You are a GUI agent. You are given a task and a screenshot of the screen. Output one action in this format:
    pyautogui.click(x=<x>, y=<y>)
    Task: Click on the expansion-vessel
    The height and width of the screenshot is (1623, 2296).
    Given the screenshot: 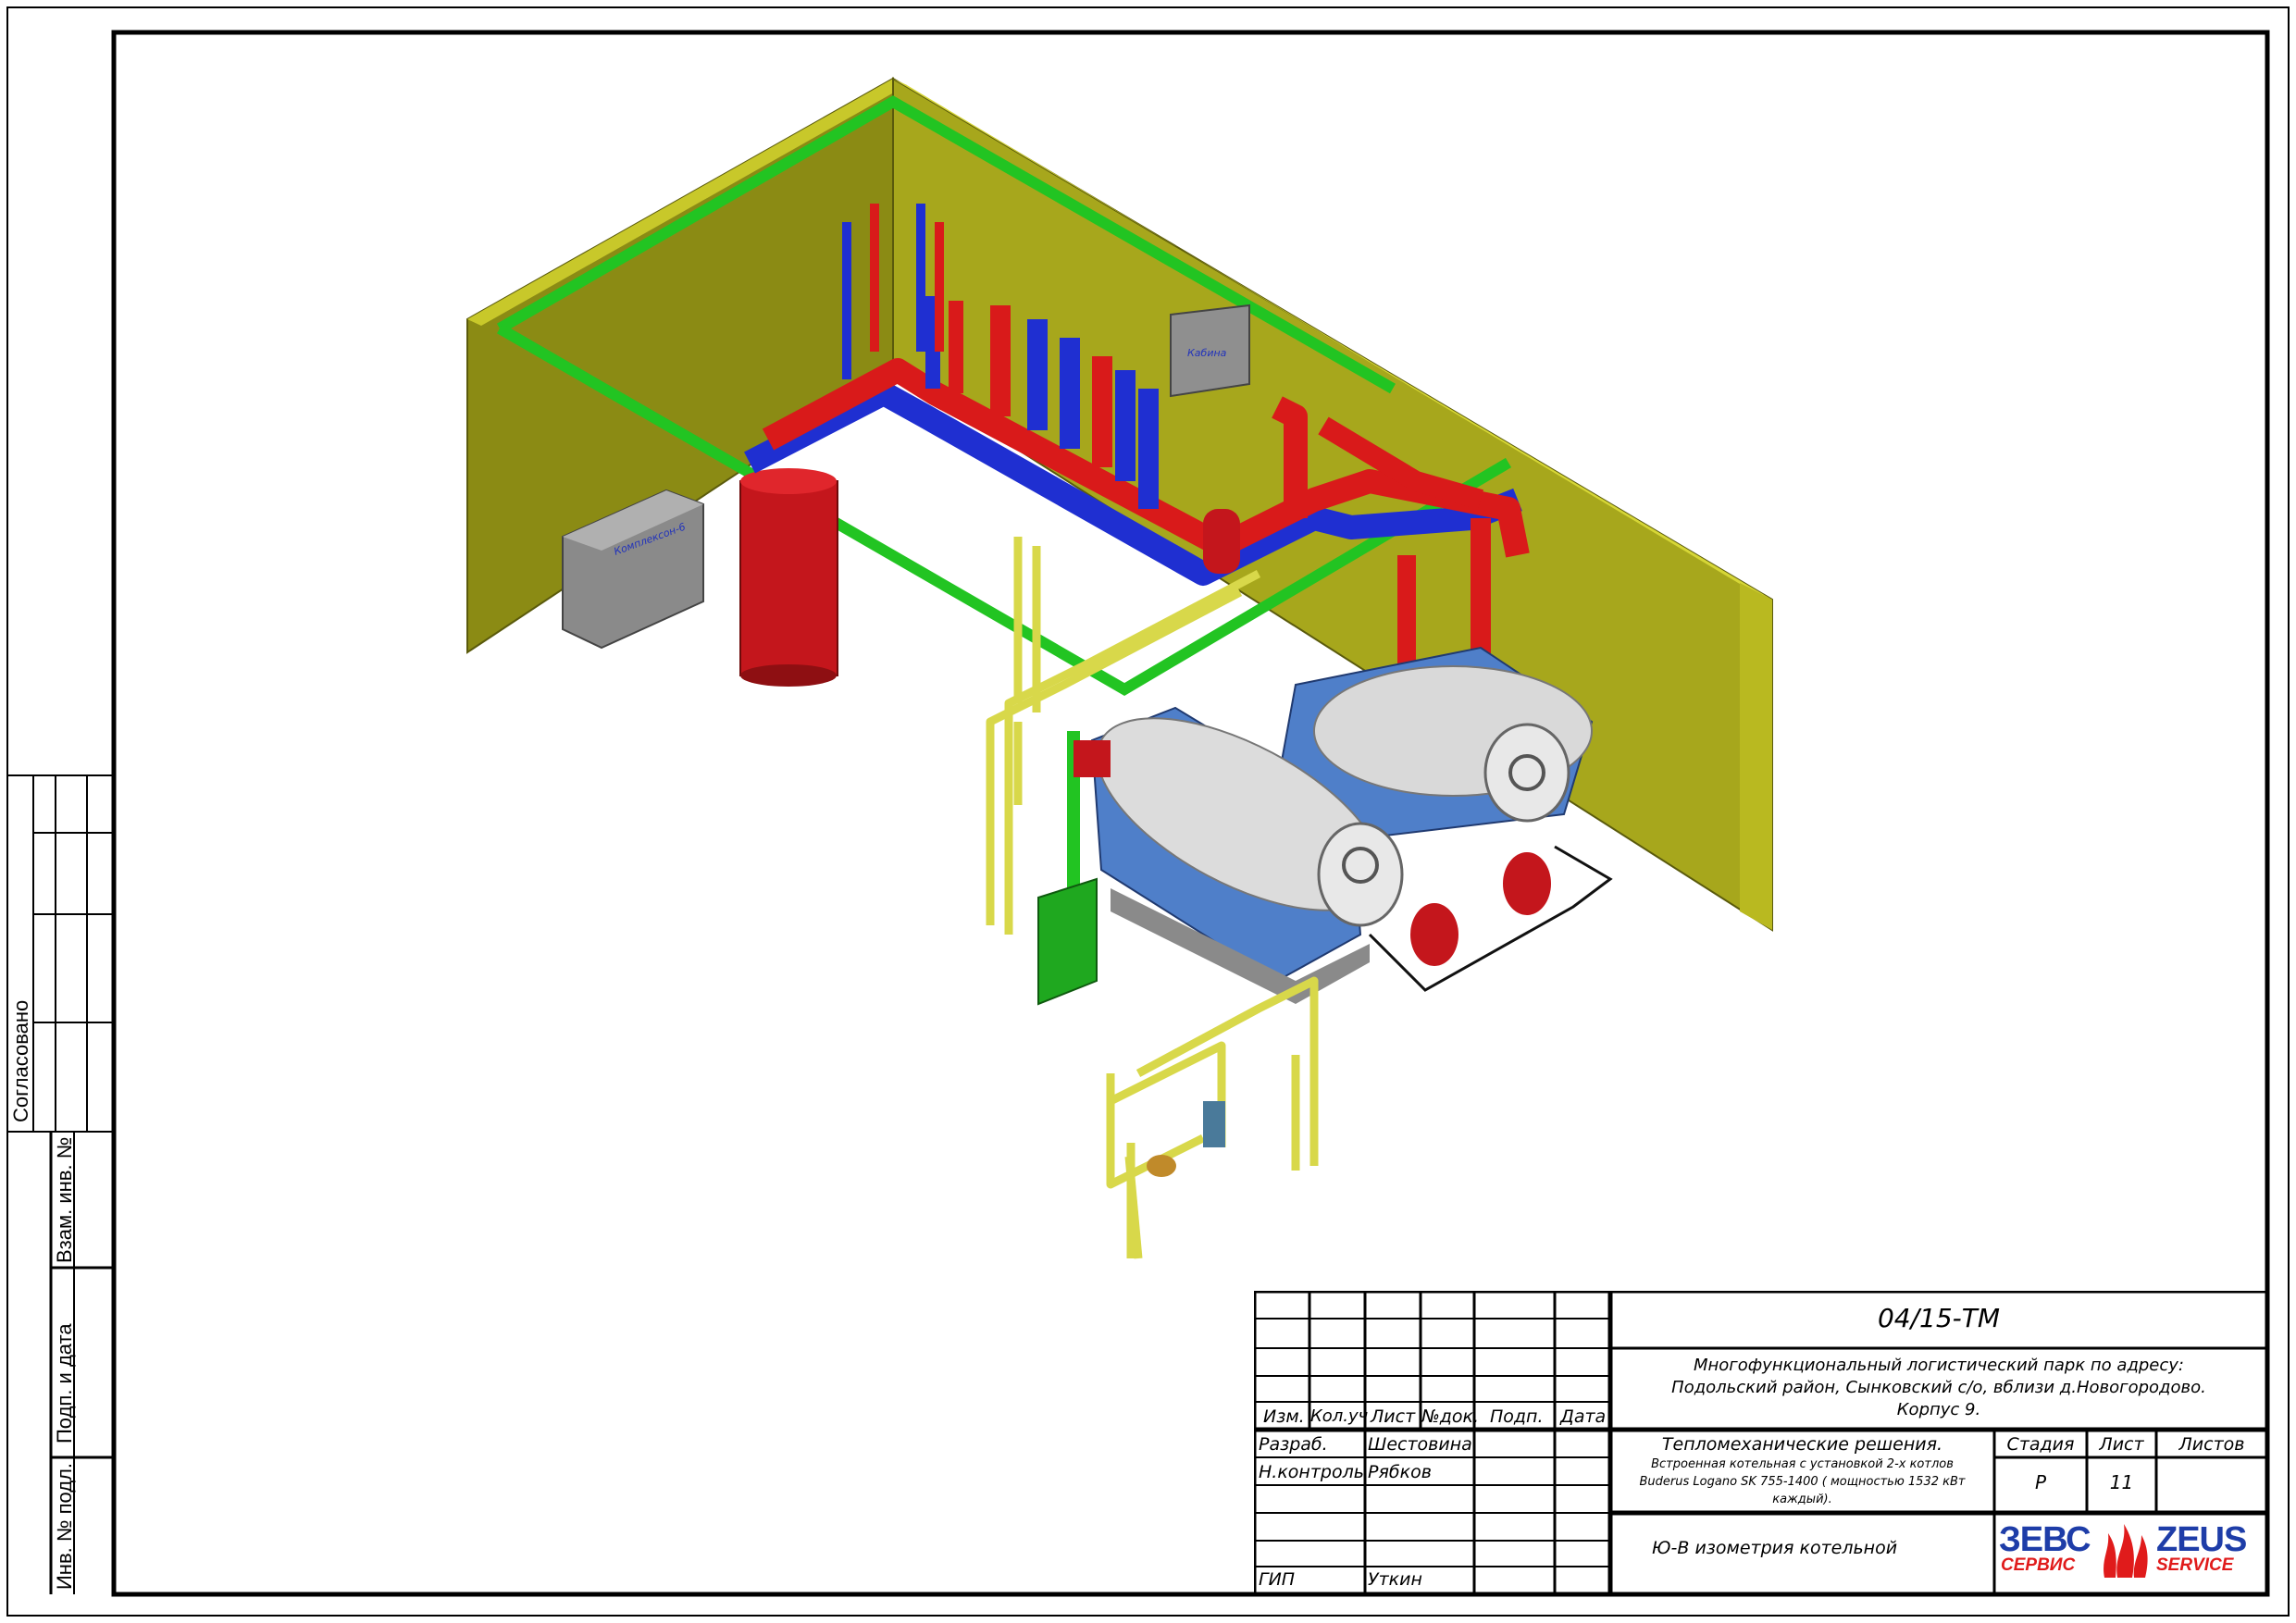 What is the action you would take?
    pyautogui.click(x=1222, y=541)
    